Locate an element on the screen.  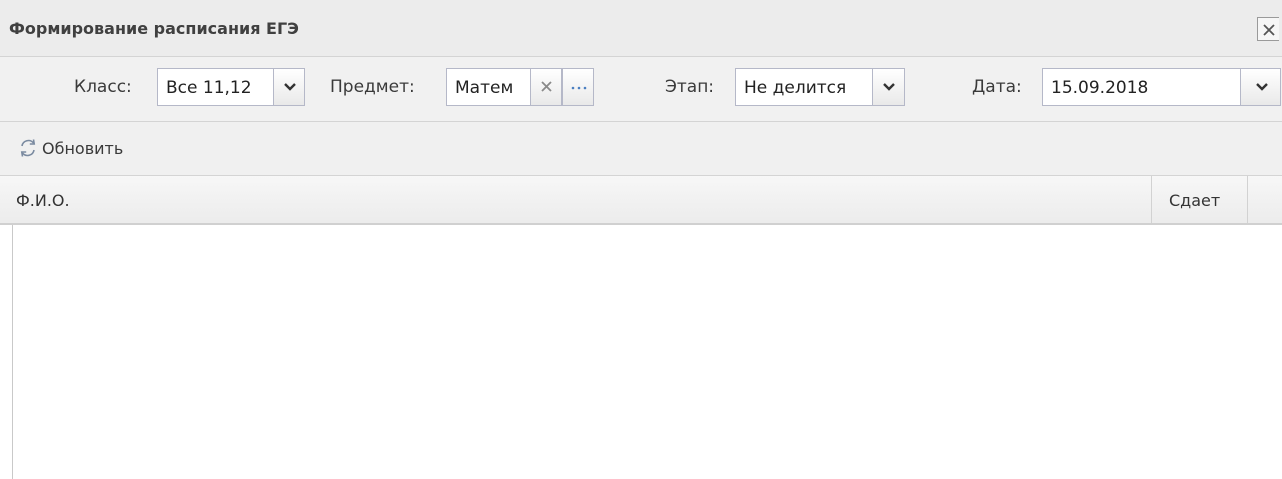
grid-left-border is located at coordinates (12, 352).